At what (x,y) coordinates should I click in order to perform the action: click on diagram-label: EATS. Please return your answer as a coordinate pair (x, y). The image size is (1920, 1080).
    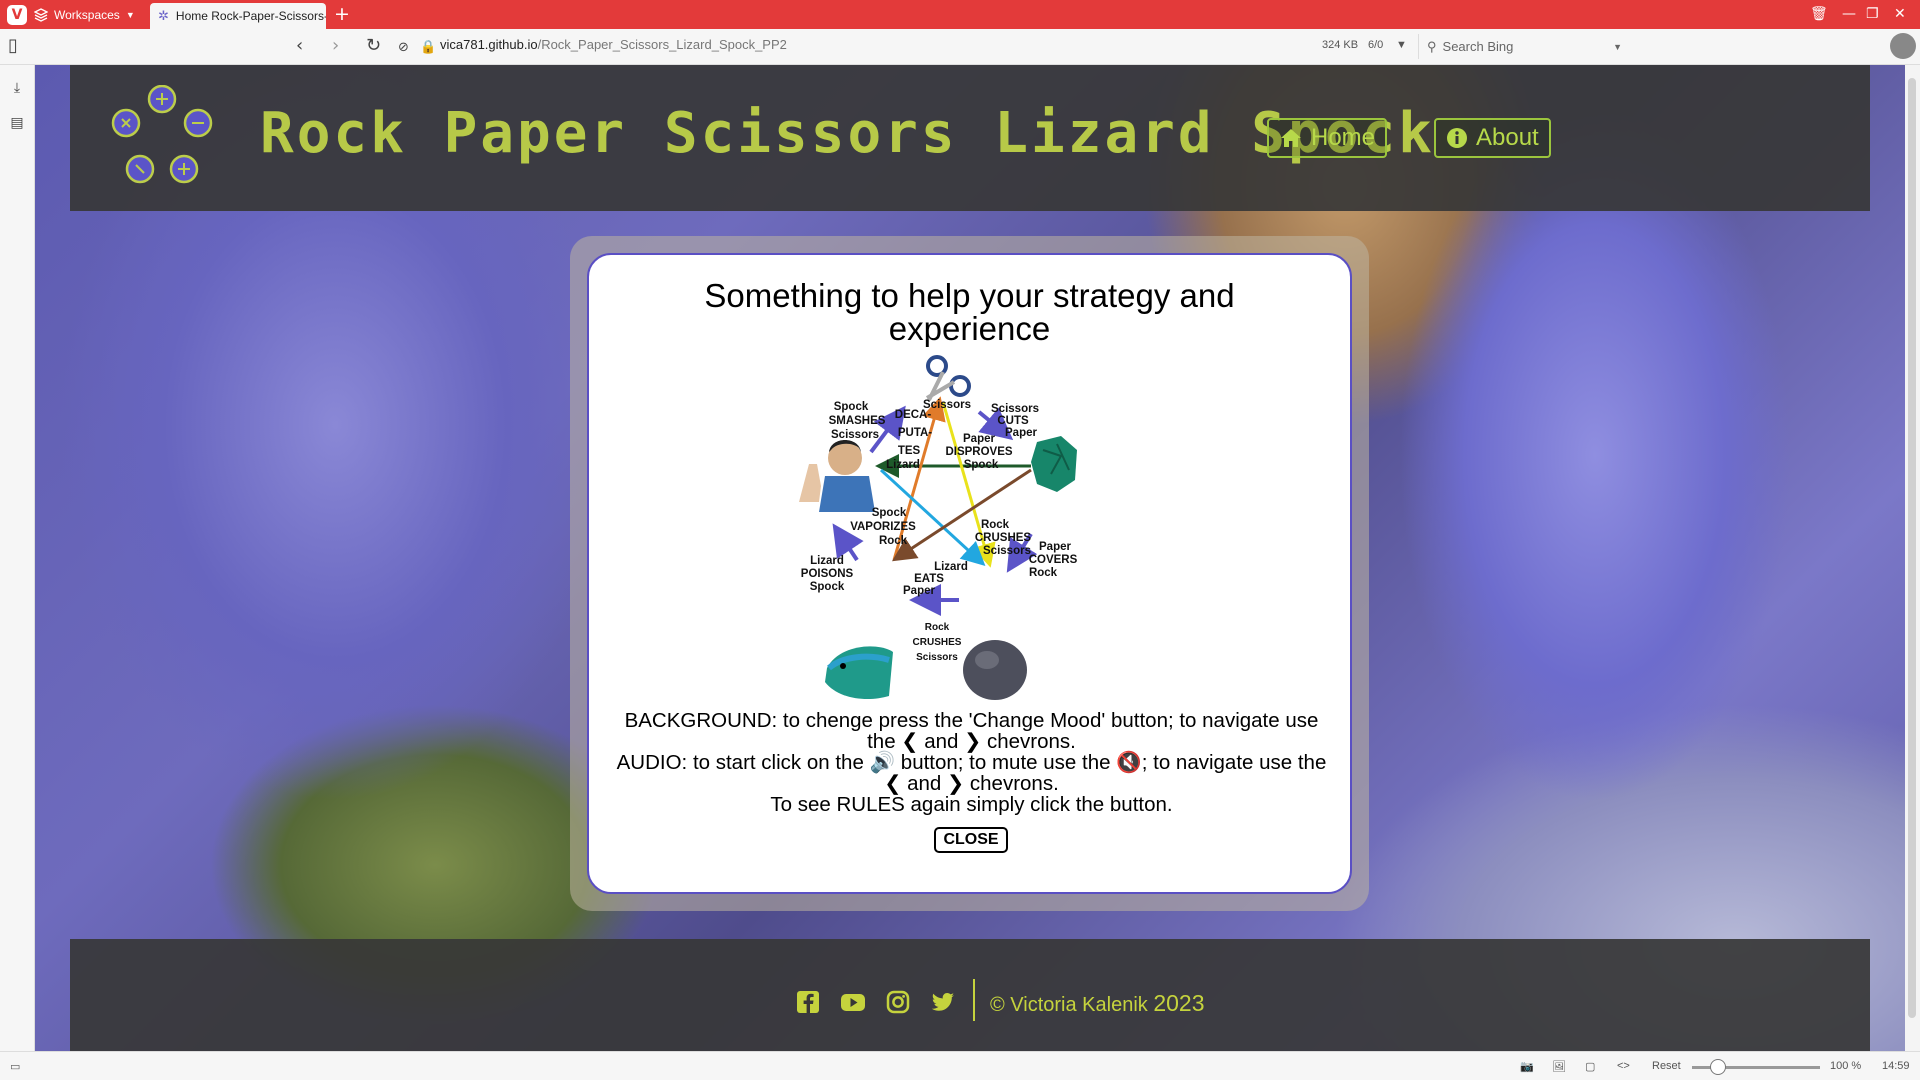
    Looking at the image, I should click on (929, 579).